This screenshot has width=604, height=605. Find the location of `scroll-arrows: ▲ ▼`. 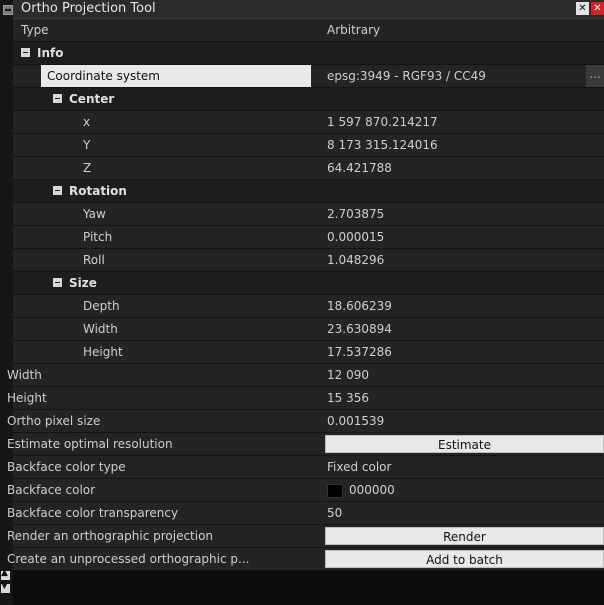

scroll-arrows: ▲ ▼ is located at coordinates (6, 582).